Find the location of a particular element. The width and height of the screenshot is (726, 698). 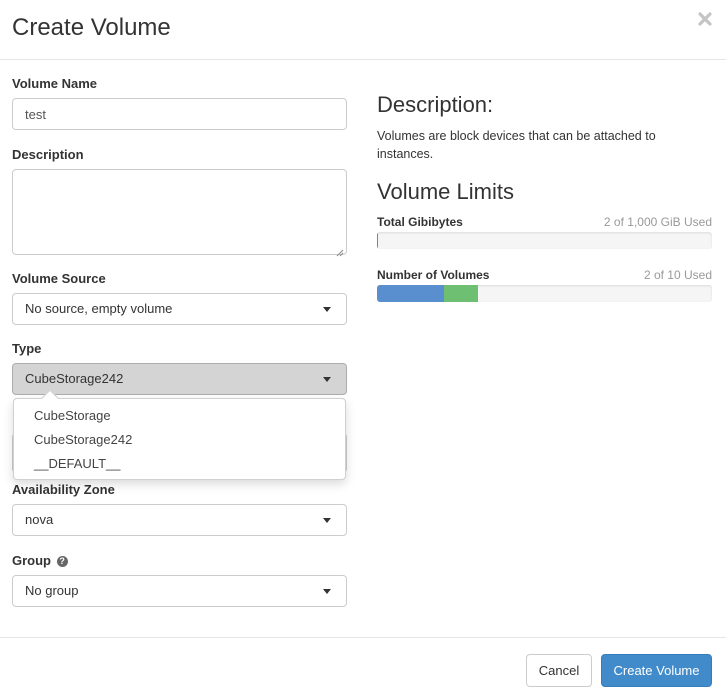

volume-limits-title: Volume Limits is located at coordinates (445, 191).